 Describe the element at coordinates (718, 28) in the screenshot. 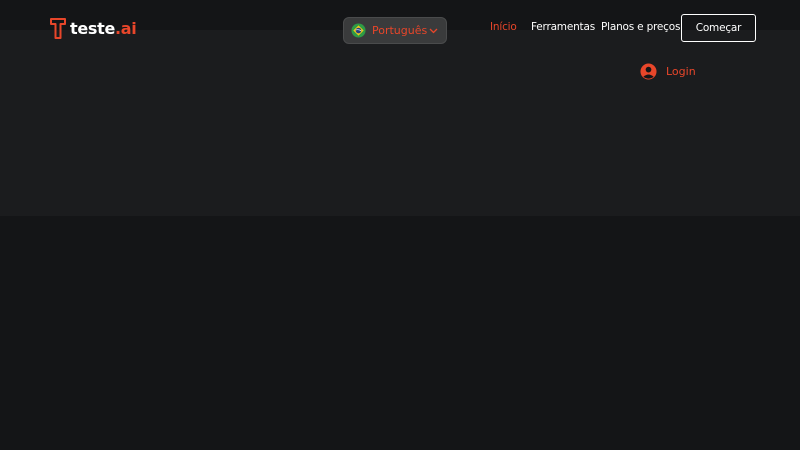

I see `comecar-button: Começar` at that location.